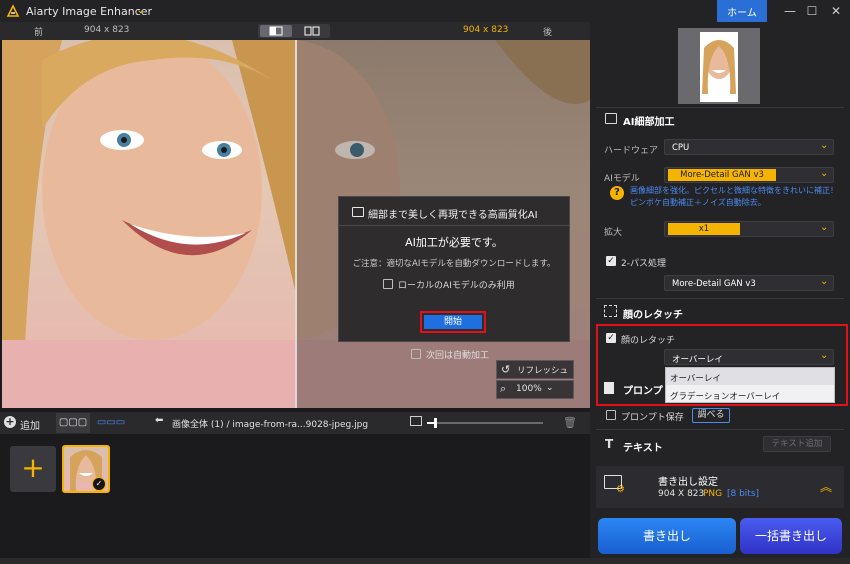 Image resolution: width=850 pixels, height=564 pixels. What do you see at coordinates (653, 315) in the screenshot?
I see `face-section-title: 顔のレタッチ` at bounding box center [653, 315].